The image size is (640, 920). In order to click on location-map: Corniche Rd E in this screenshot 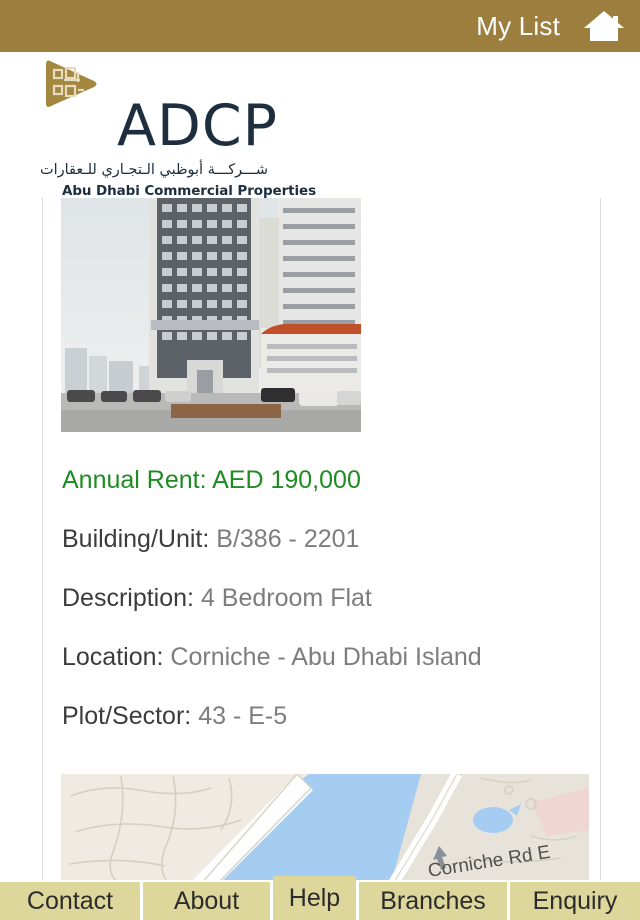, I will do `click(325, 827)`.